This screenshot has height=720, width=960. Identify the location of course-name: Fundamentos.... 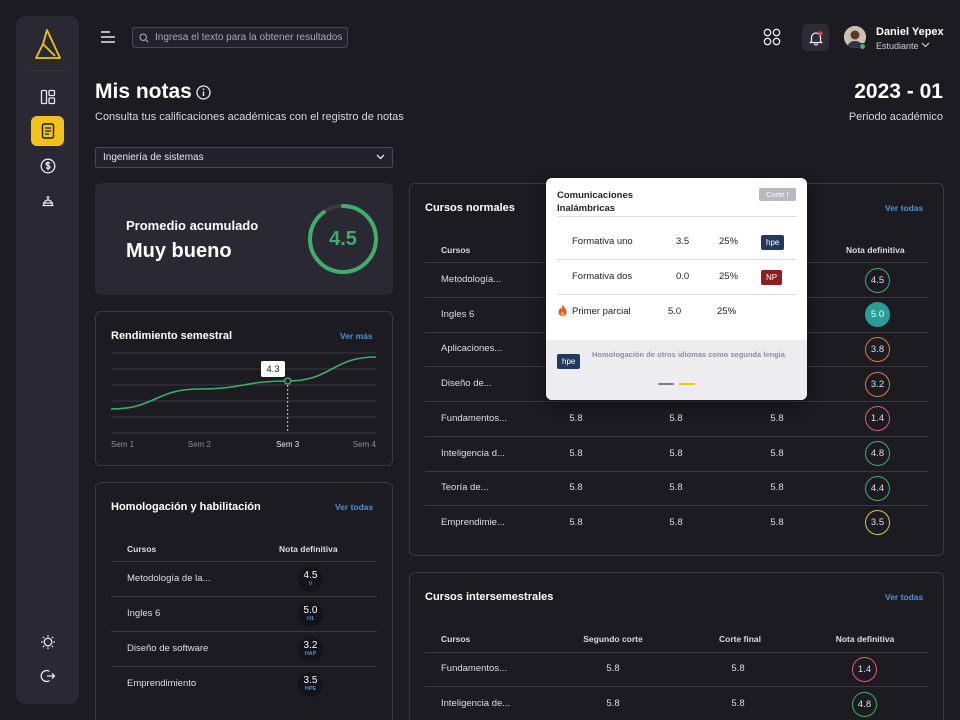
(474, 418).